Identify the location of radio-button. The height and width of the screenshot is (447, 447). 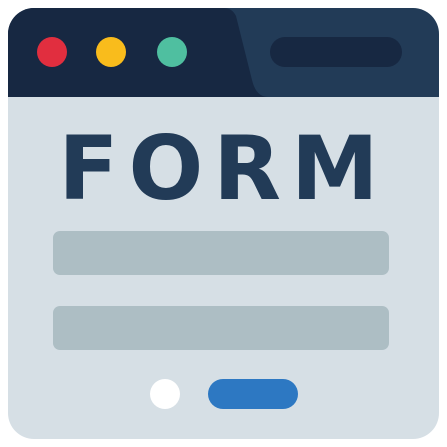
(165, 394).